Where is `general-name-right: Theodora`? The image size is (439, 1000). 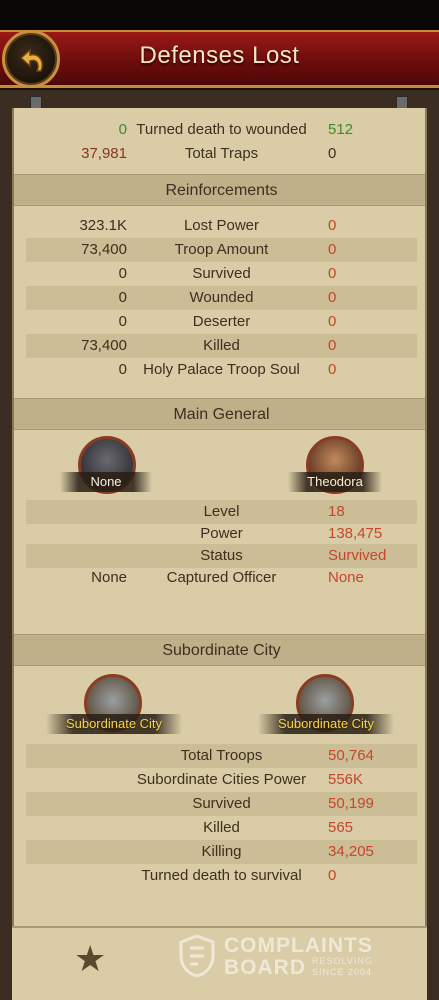
general-name-right: Theodora is located at coordinates (335, 482).